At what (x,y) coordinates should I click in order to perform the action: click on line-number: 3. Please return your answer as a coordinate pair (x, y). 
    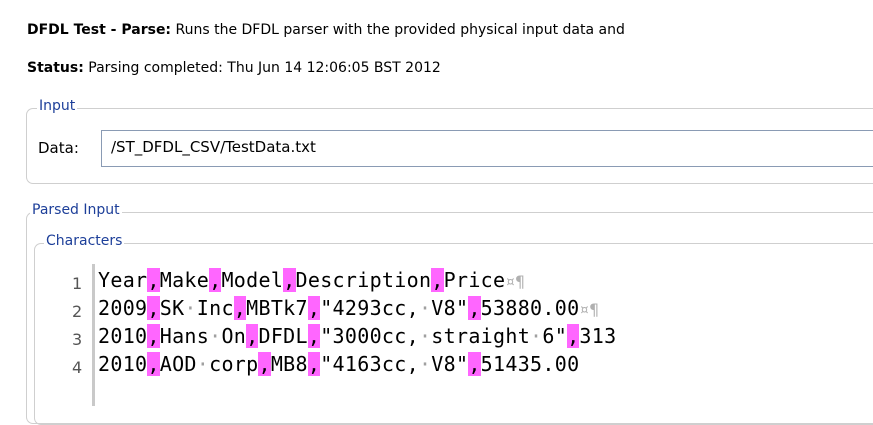
    Looking at the image, I should click on (77, 339).